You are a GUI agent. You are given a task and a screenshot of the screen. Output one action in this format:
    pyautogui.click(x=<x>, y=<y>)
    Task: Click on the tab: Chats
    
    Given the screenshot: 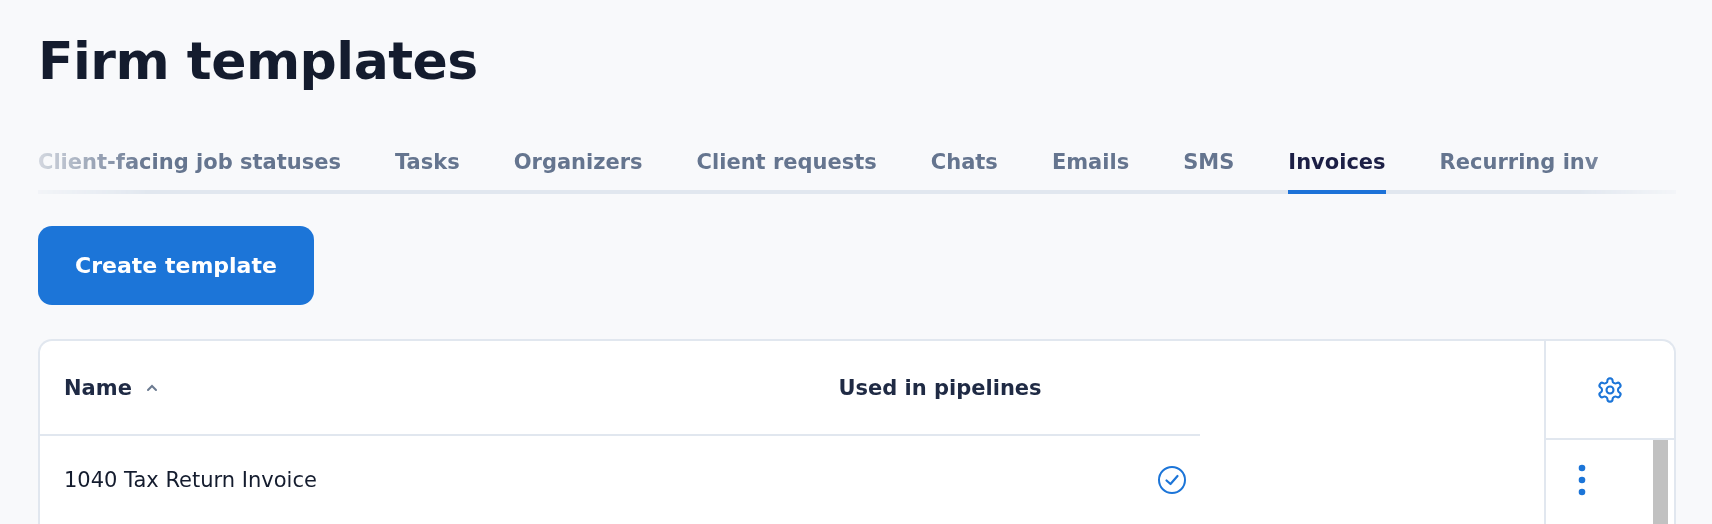 What is the action you would take?
    pyautogui.click(x=964, y=165)
    